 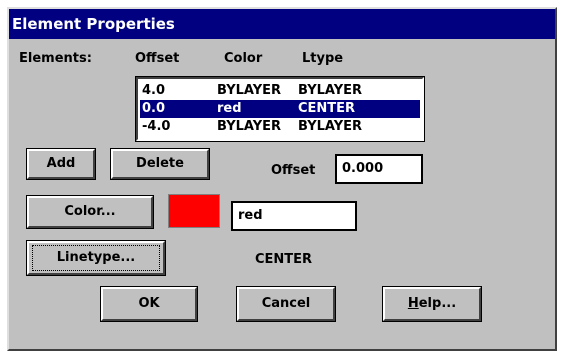 I want to click on dialog-title: Element Properties, so click(x=282, y=24).